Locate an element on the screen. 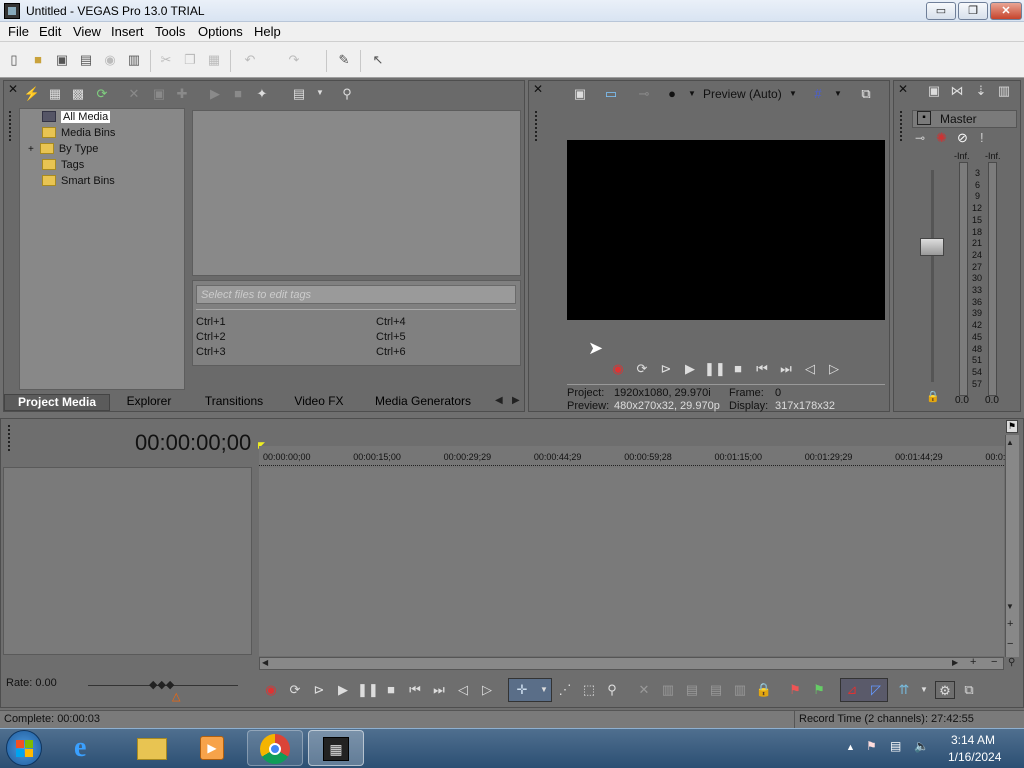 Image resolution: width=1024 pixels, height=768 pixels. tag-shortcut-5: Ctrl+5 is located at coordinates (391, 337).